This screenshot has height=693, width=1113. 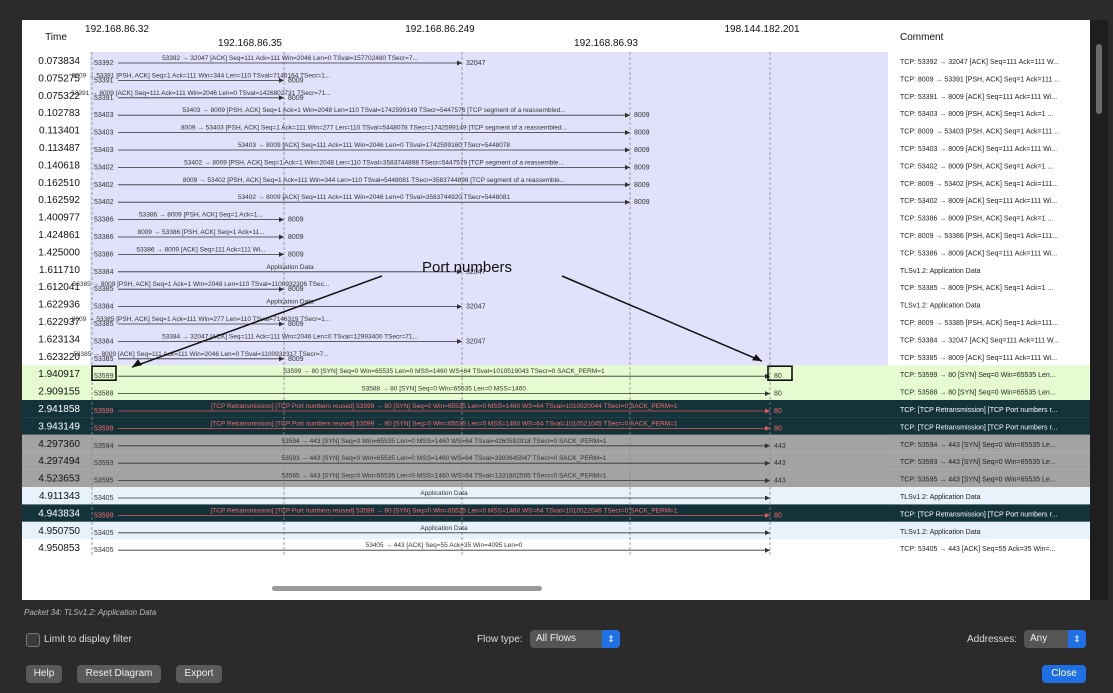 I want to click on packet-time: 0.073834, so click(x=59, y=61).